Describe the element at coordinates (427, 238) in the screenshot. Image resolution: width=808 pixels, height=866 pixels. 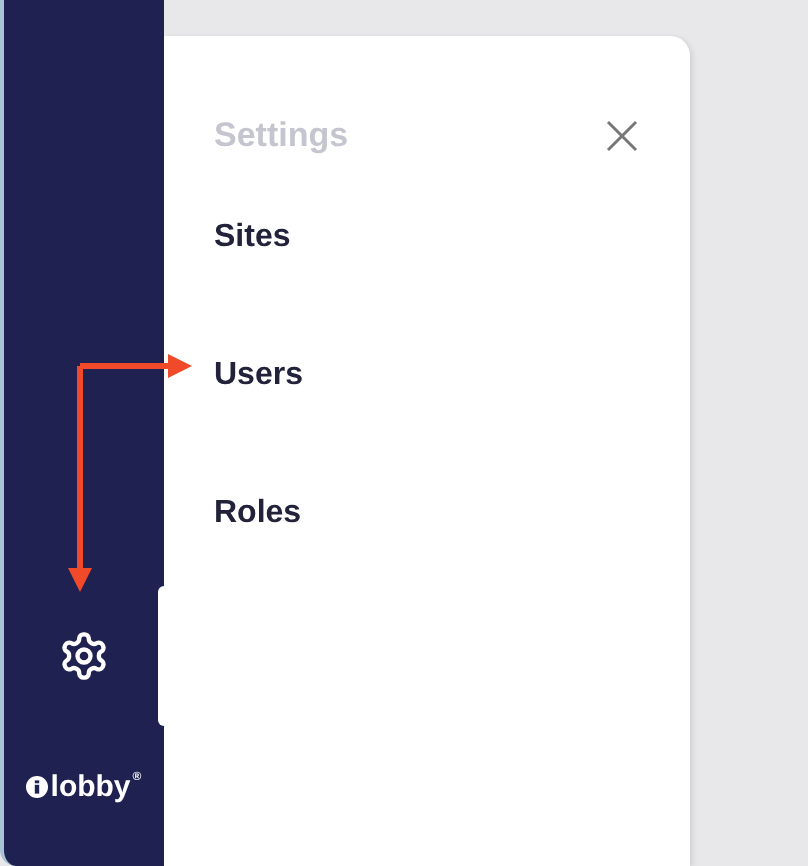
I see `menu-item: Sites` at that location.